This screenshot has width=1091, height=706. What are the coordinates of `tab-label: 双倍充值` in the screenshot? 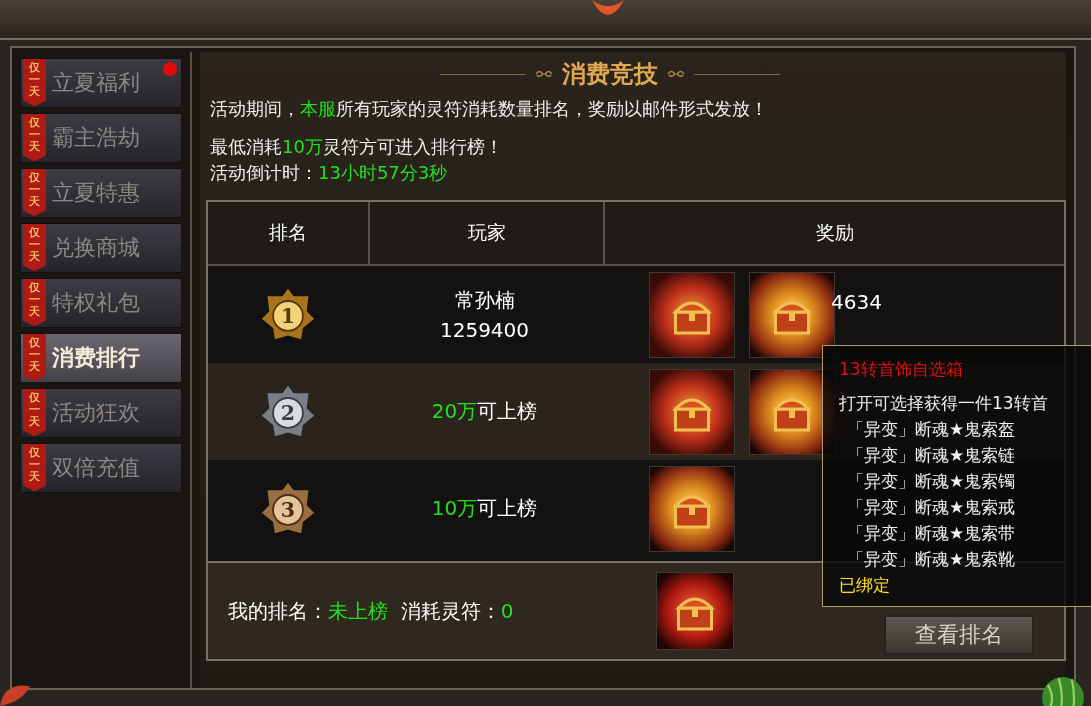 It's located at (96, 468).